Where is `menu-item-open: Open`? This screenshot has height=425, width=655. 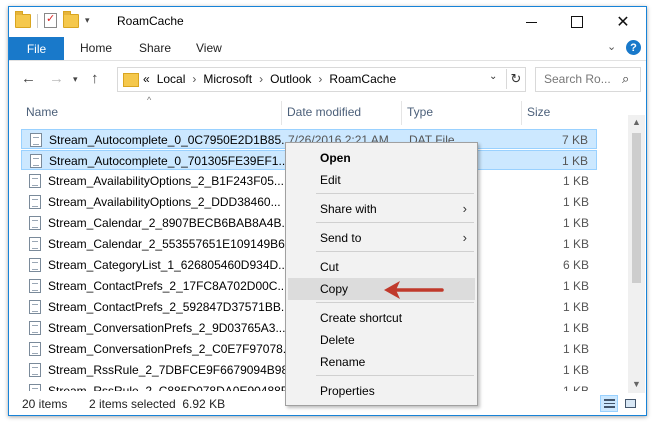
menu-item-open: Open is located at coordinates (381, 158).